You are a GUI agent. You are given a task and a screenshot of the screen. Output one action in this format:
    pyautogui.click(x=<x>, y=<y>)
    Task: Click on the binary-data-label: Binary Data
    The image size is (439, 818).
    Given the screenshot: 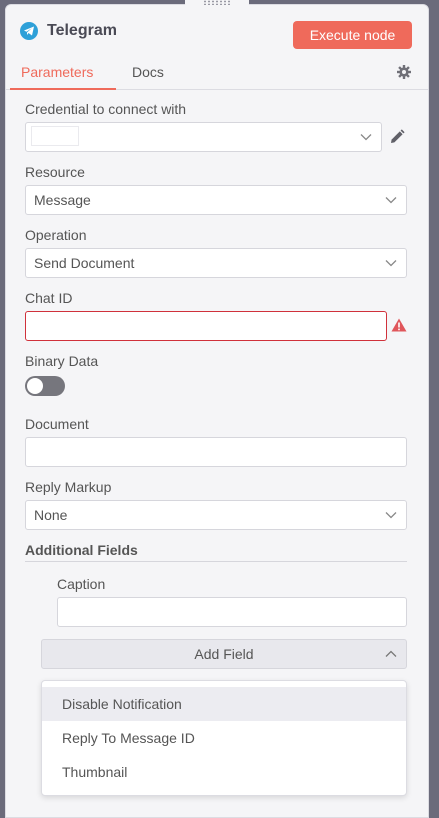 What is the action you would take?
    pyautogui.click(x=62, y=361)
    